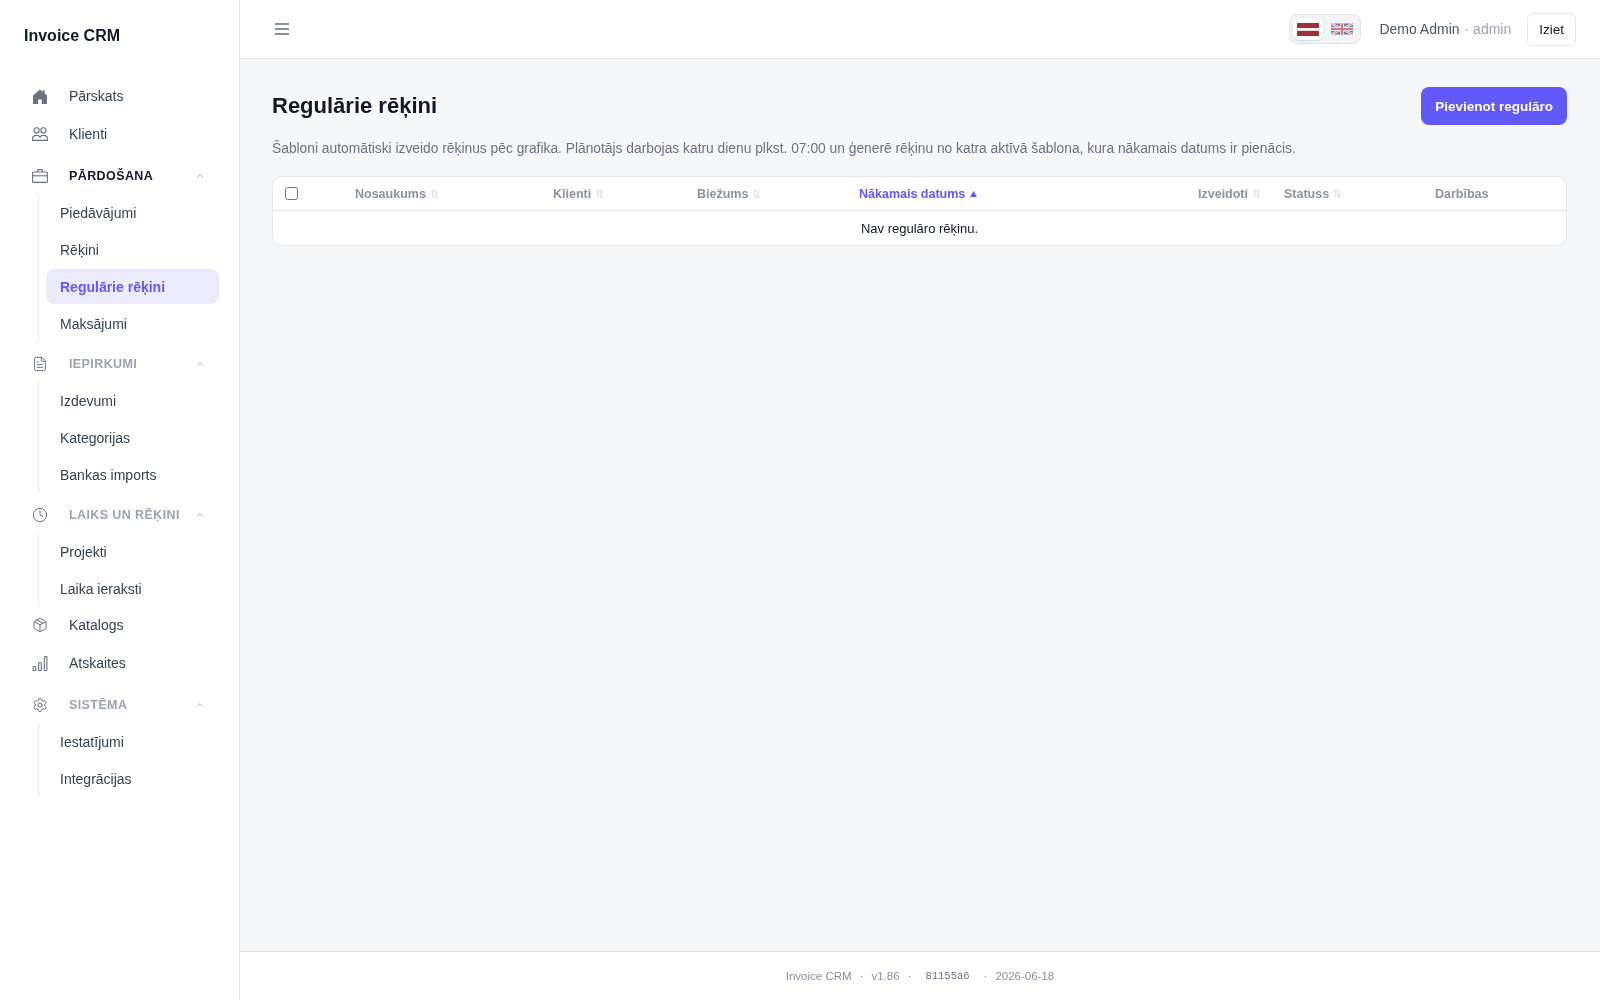 Image resolution: width=1600 pixels, height=1000 pixels. Describe the element at coordinates (132, 551) in the screenshot. I see `nav-link: Projekti` at that location.